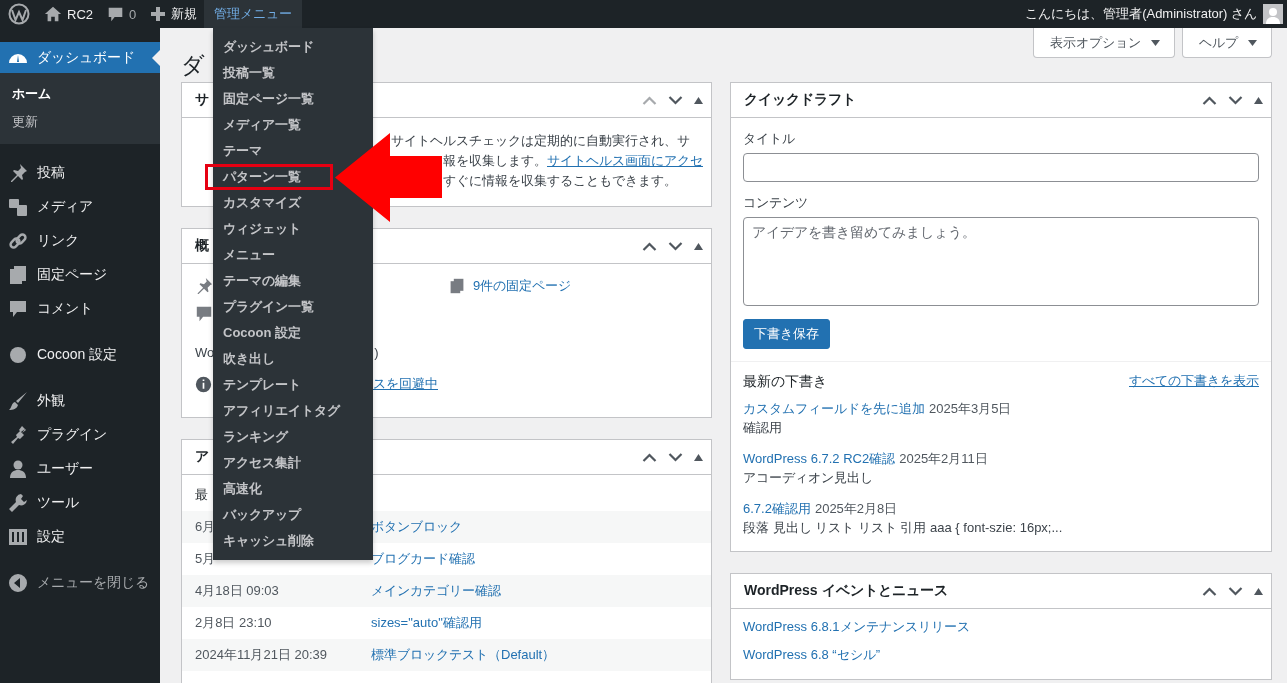  I want to click on admin-menu-link: 管理メニュー, so click(253, 14).